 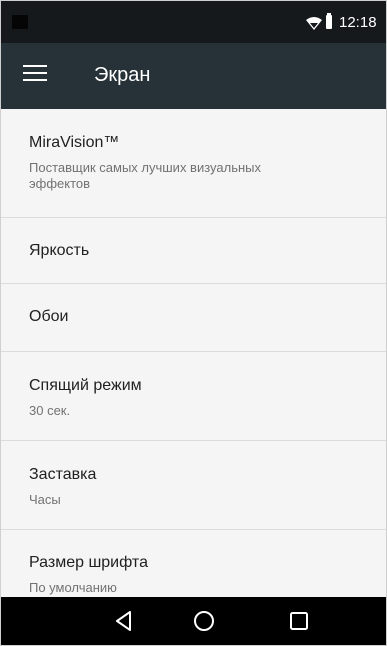 I want to click on setting-wallpaper: Обои, so click(x=193, y=317).